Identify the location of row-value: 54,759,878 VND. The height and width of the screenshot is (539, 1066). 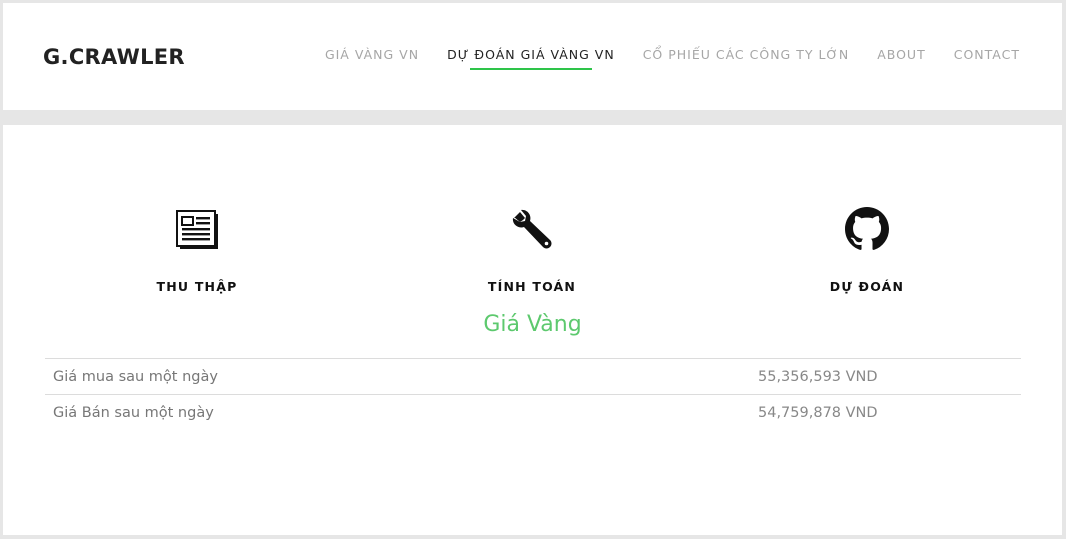
(818, 413).